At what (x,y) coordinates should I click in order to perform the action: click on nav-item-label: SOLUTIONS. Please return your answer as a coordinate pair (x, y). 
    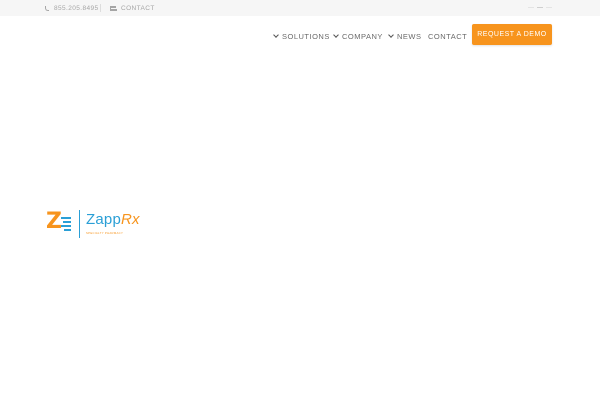
    Looking at the image, I should click on (306, 36).